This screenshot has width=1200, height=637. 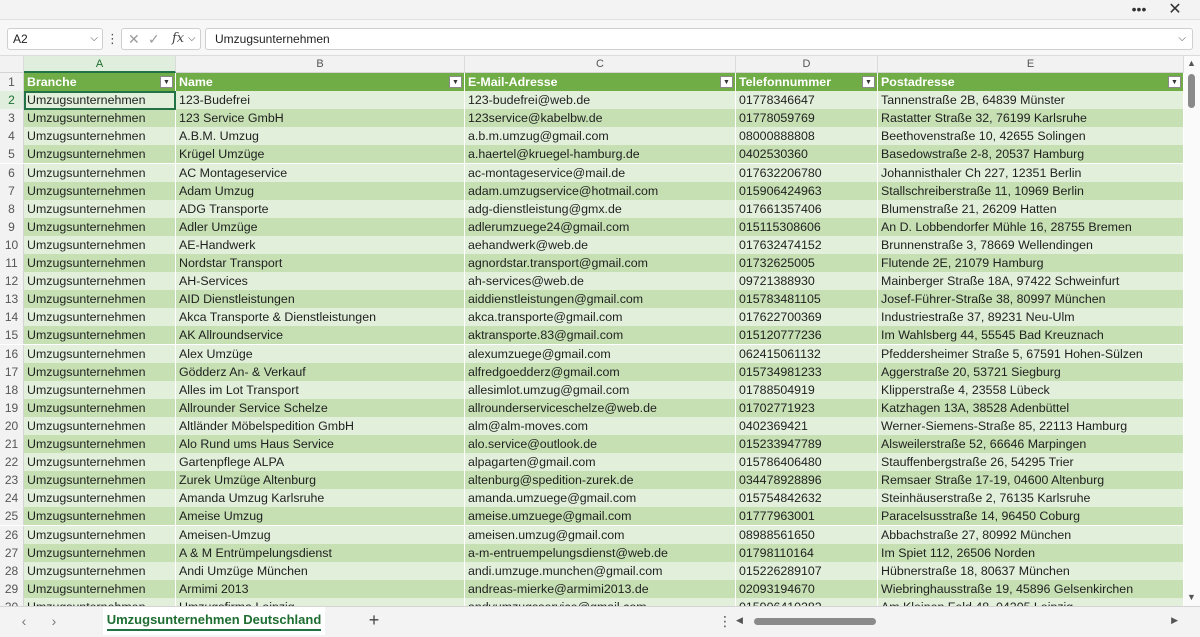 I want to click on row-number: 3, so click(x=12, y=118).